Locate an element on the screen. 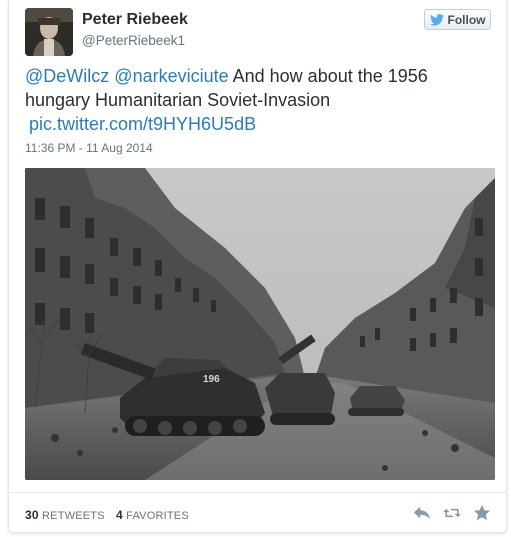 The width and height of the screenshot is (511, 537). tweet-header: Peter Riebeek @PeterRiebeek1 Follow is located at coordinates (260, 33).